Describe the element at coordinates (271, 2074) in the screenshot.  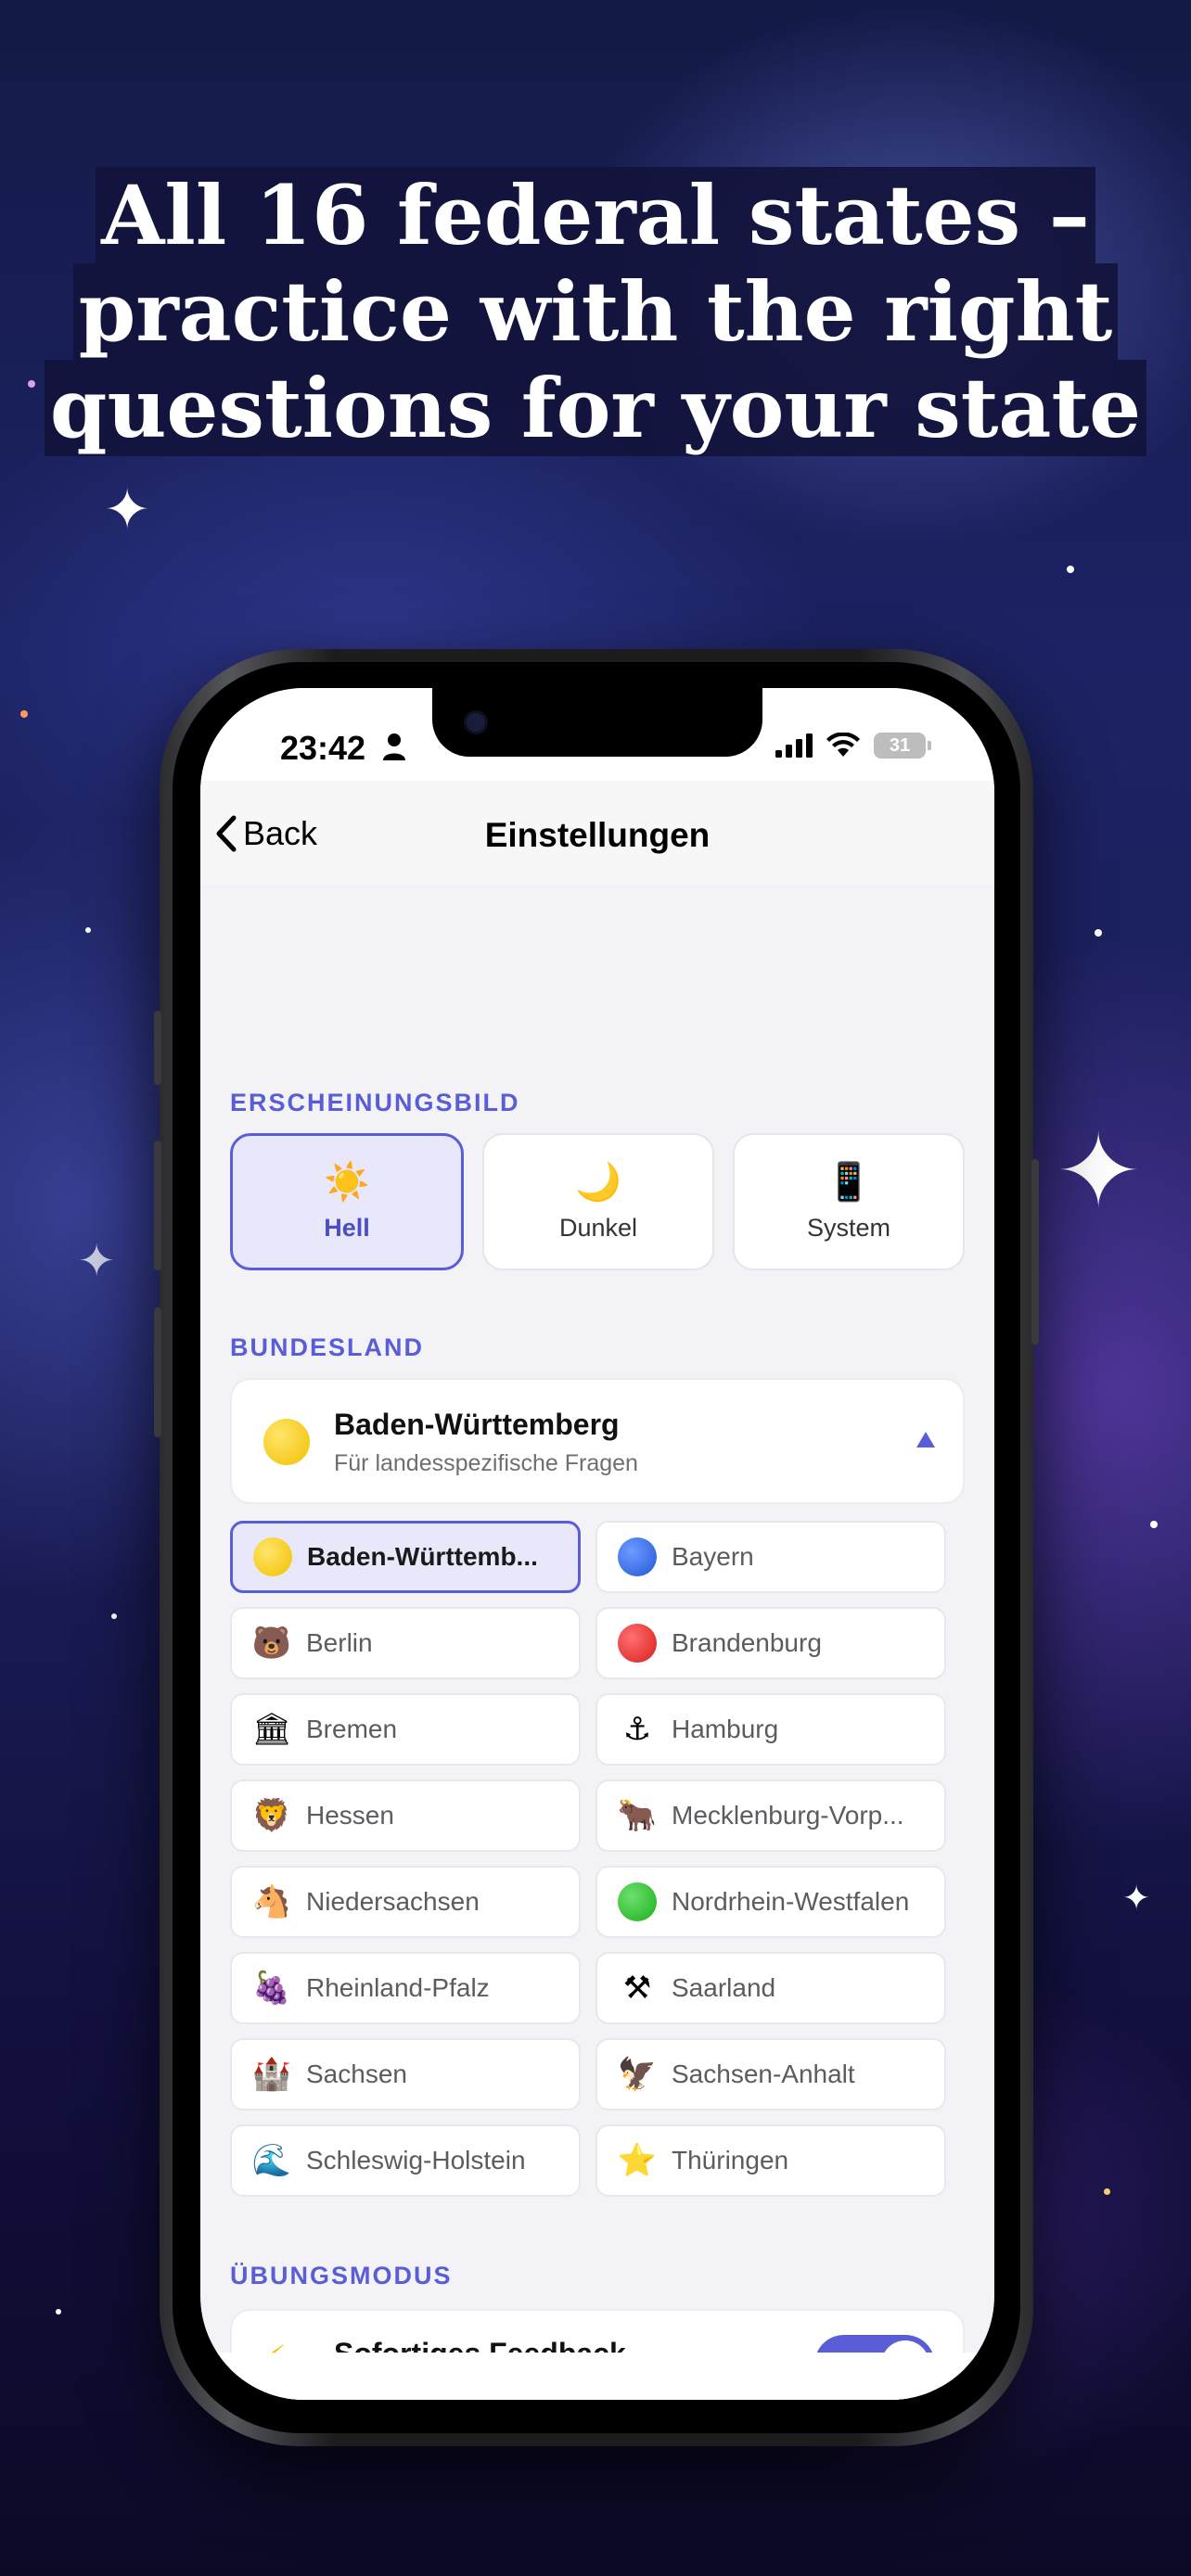
I see `castle-icon: 🏰` at that location.